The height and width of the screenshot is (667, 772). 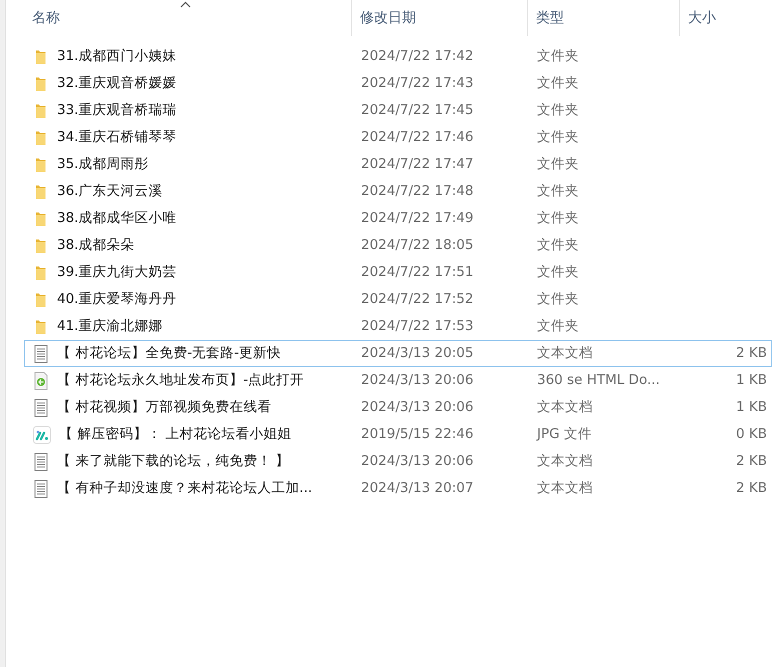 I want to click on file-name: 38.成都朵朵, so click(x=95, y=245).